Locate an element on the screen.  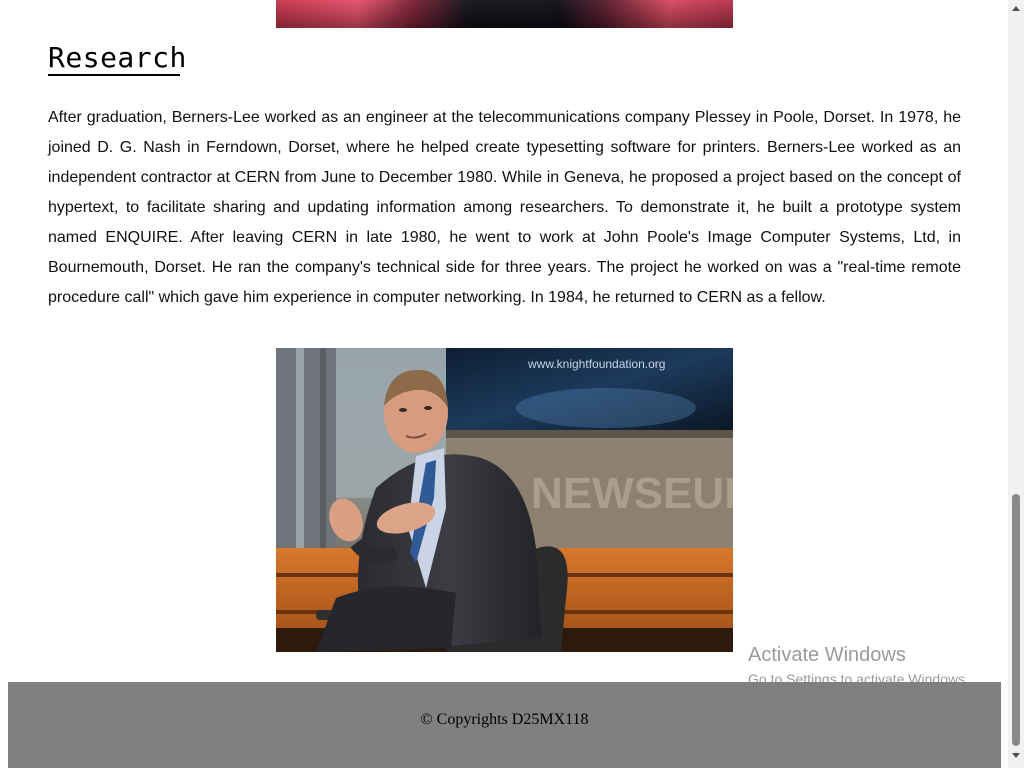
watermark-title: Activate Windows is located at coordinates (827, 655).